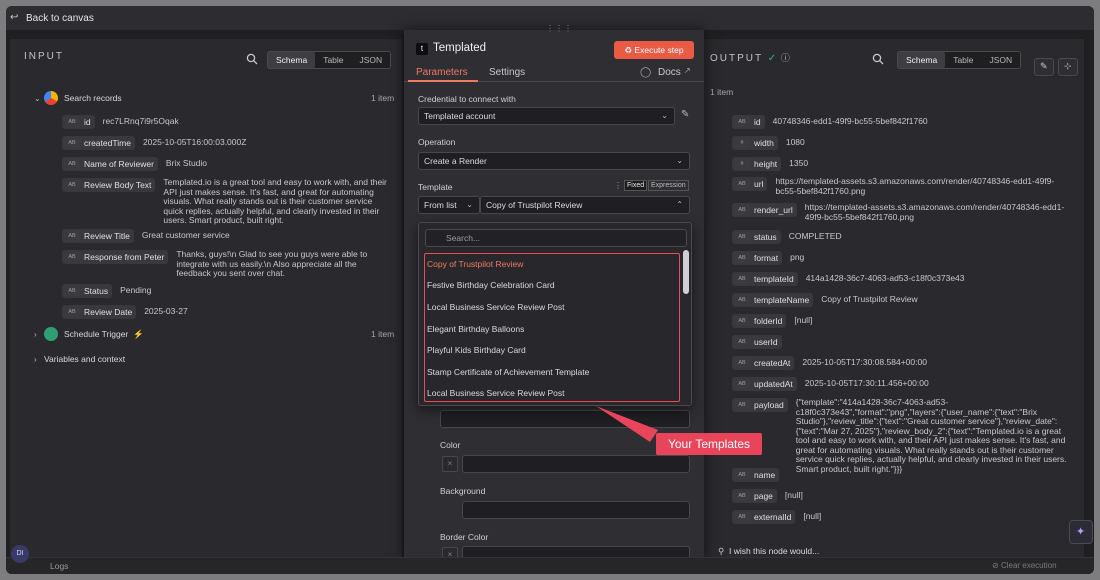  I want to click on pin-icon: ⊹, so click(1068, 67).